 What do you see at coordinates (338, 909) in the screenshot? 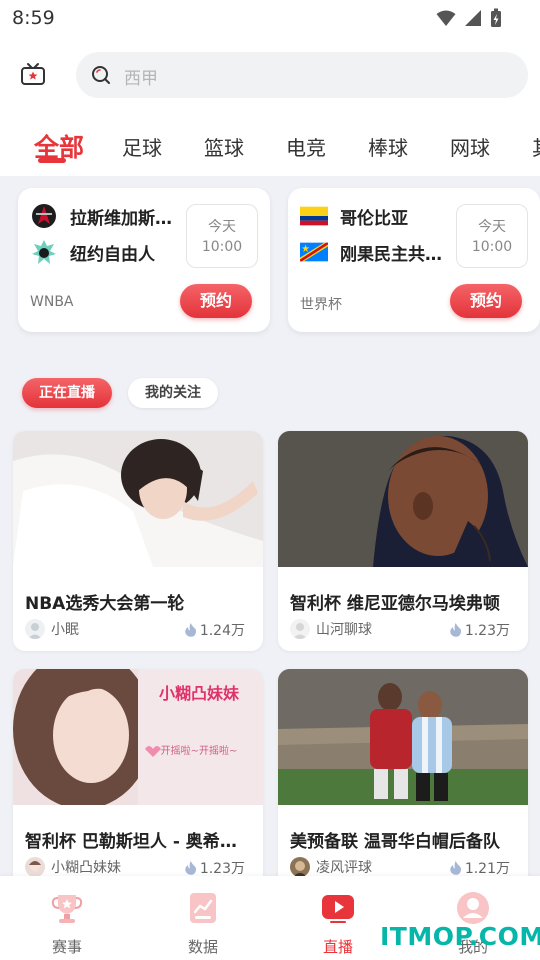
I see `play-icon` at bounding box center [338, 909].